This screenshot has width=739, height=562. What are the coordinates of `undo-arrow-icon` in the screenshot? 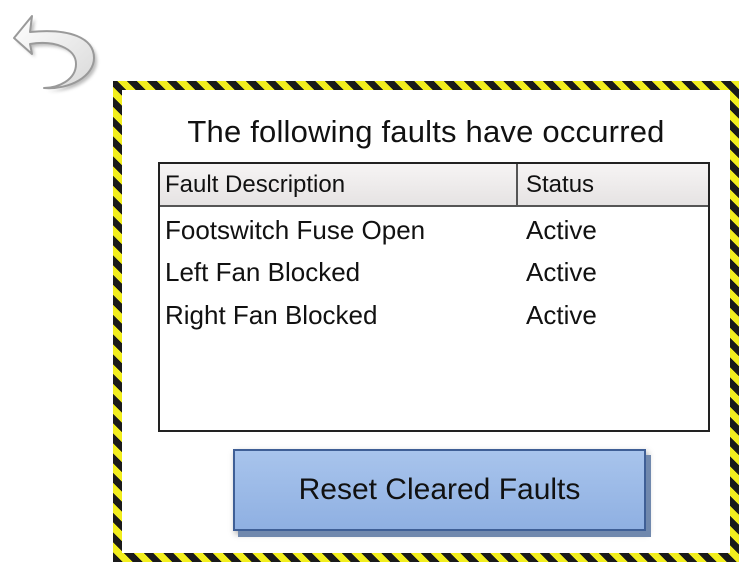 It's located at (55, 53).